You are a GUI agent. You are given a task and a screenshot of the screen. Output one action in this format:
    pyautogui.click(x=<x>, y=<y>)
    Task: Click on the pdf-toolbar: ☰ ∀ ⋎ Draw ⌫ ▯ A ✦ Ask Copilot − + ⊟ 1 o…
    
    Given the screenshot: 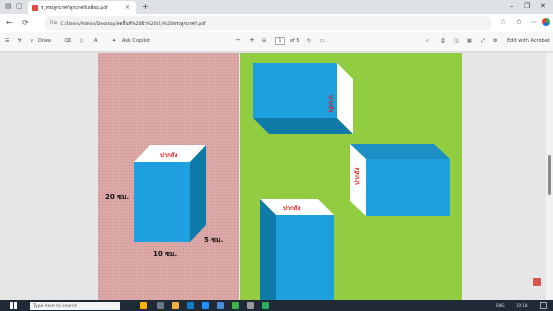 What is the action you would take?
    pyautogui.click(x=276, y=42)
    